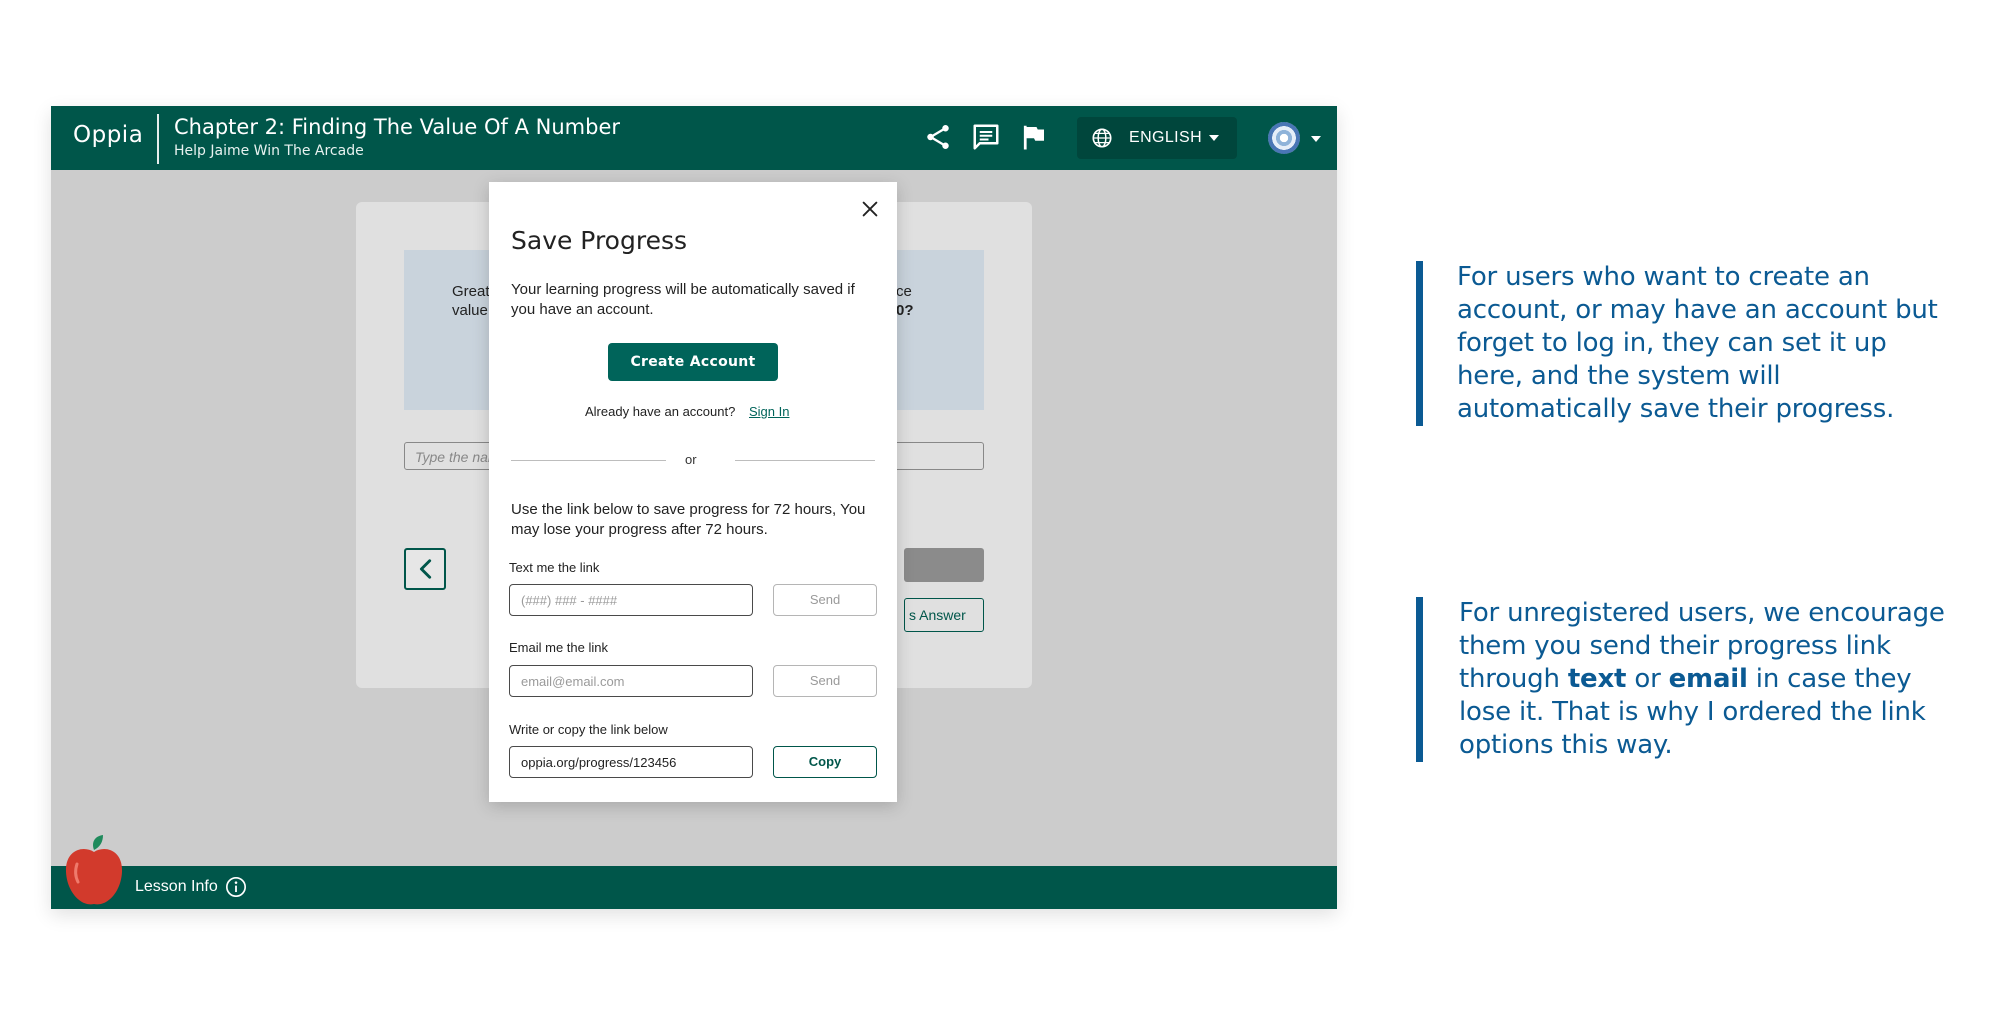  What do you see at coordinates (631, 681) in the screenshot?
I see `email-input` at bounding box center [631, 681].